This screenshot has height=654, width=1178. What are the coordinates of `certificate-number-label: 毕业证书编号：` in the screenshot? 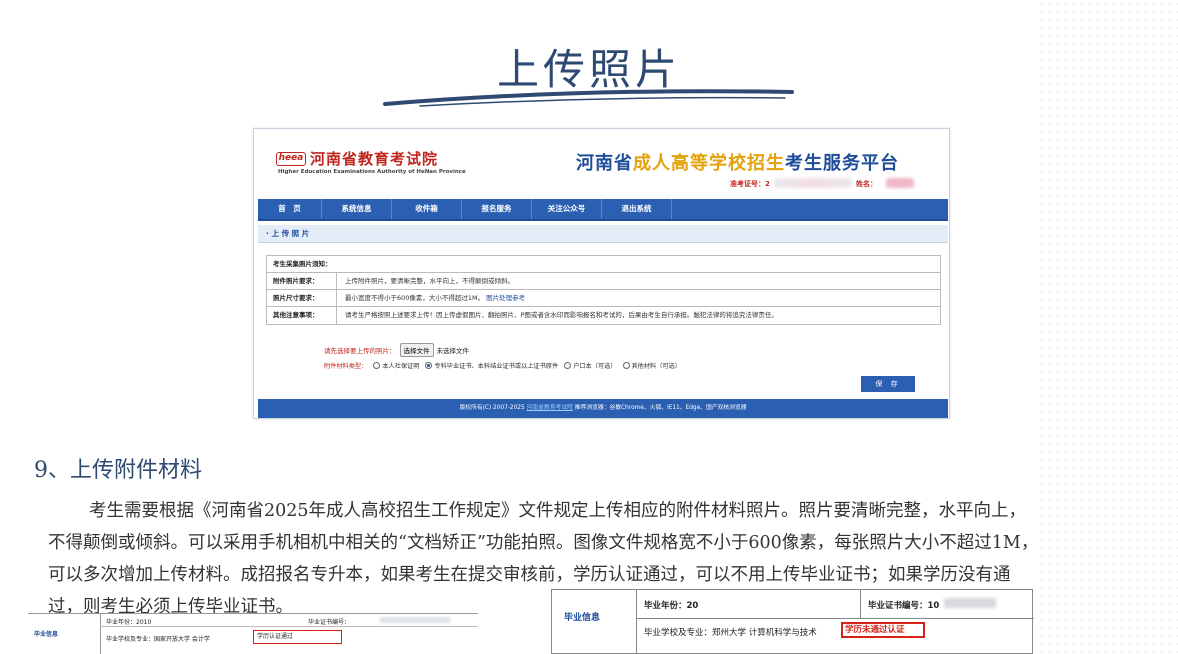 It's located at (329, 622).